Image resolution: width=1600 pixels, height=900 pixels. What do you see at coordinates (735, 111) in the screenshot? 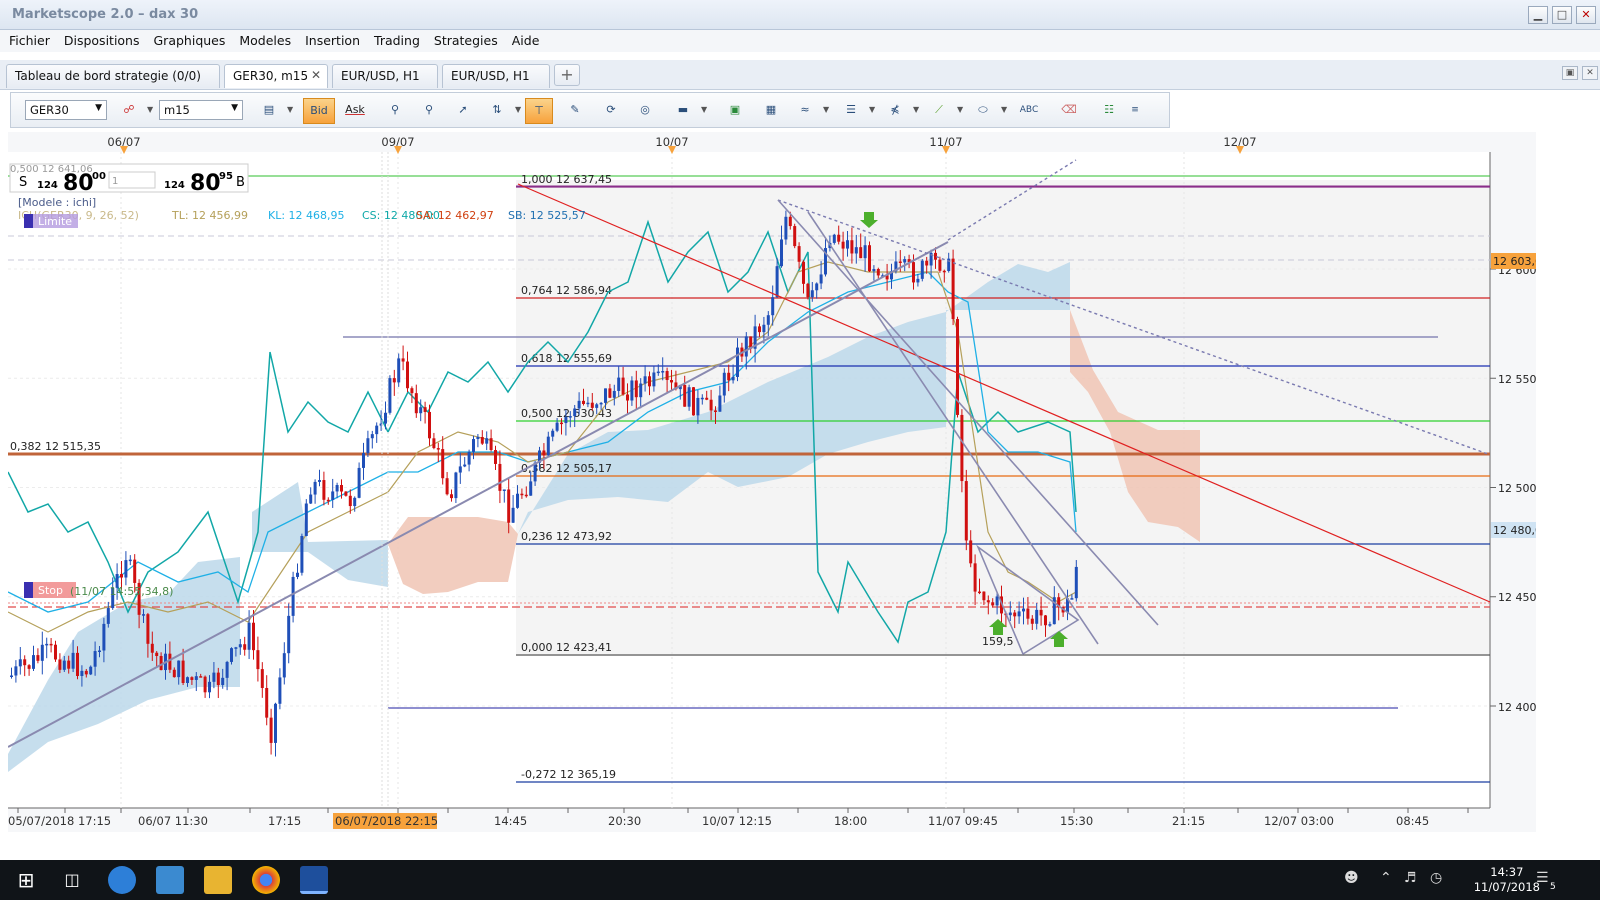
I see `image-icon: ▣` at bounding box center [735, 111].